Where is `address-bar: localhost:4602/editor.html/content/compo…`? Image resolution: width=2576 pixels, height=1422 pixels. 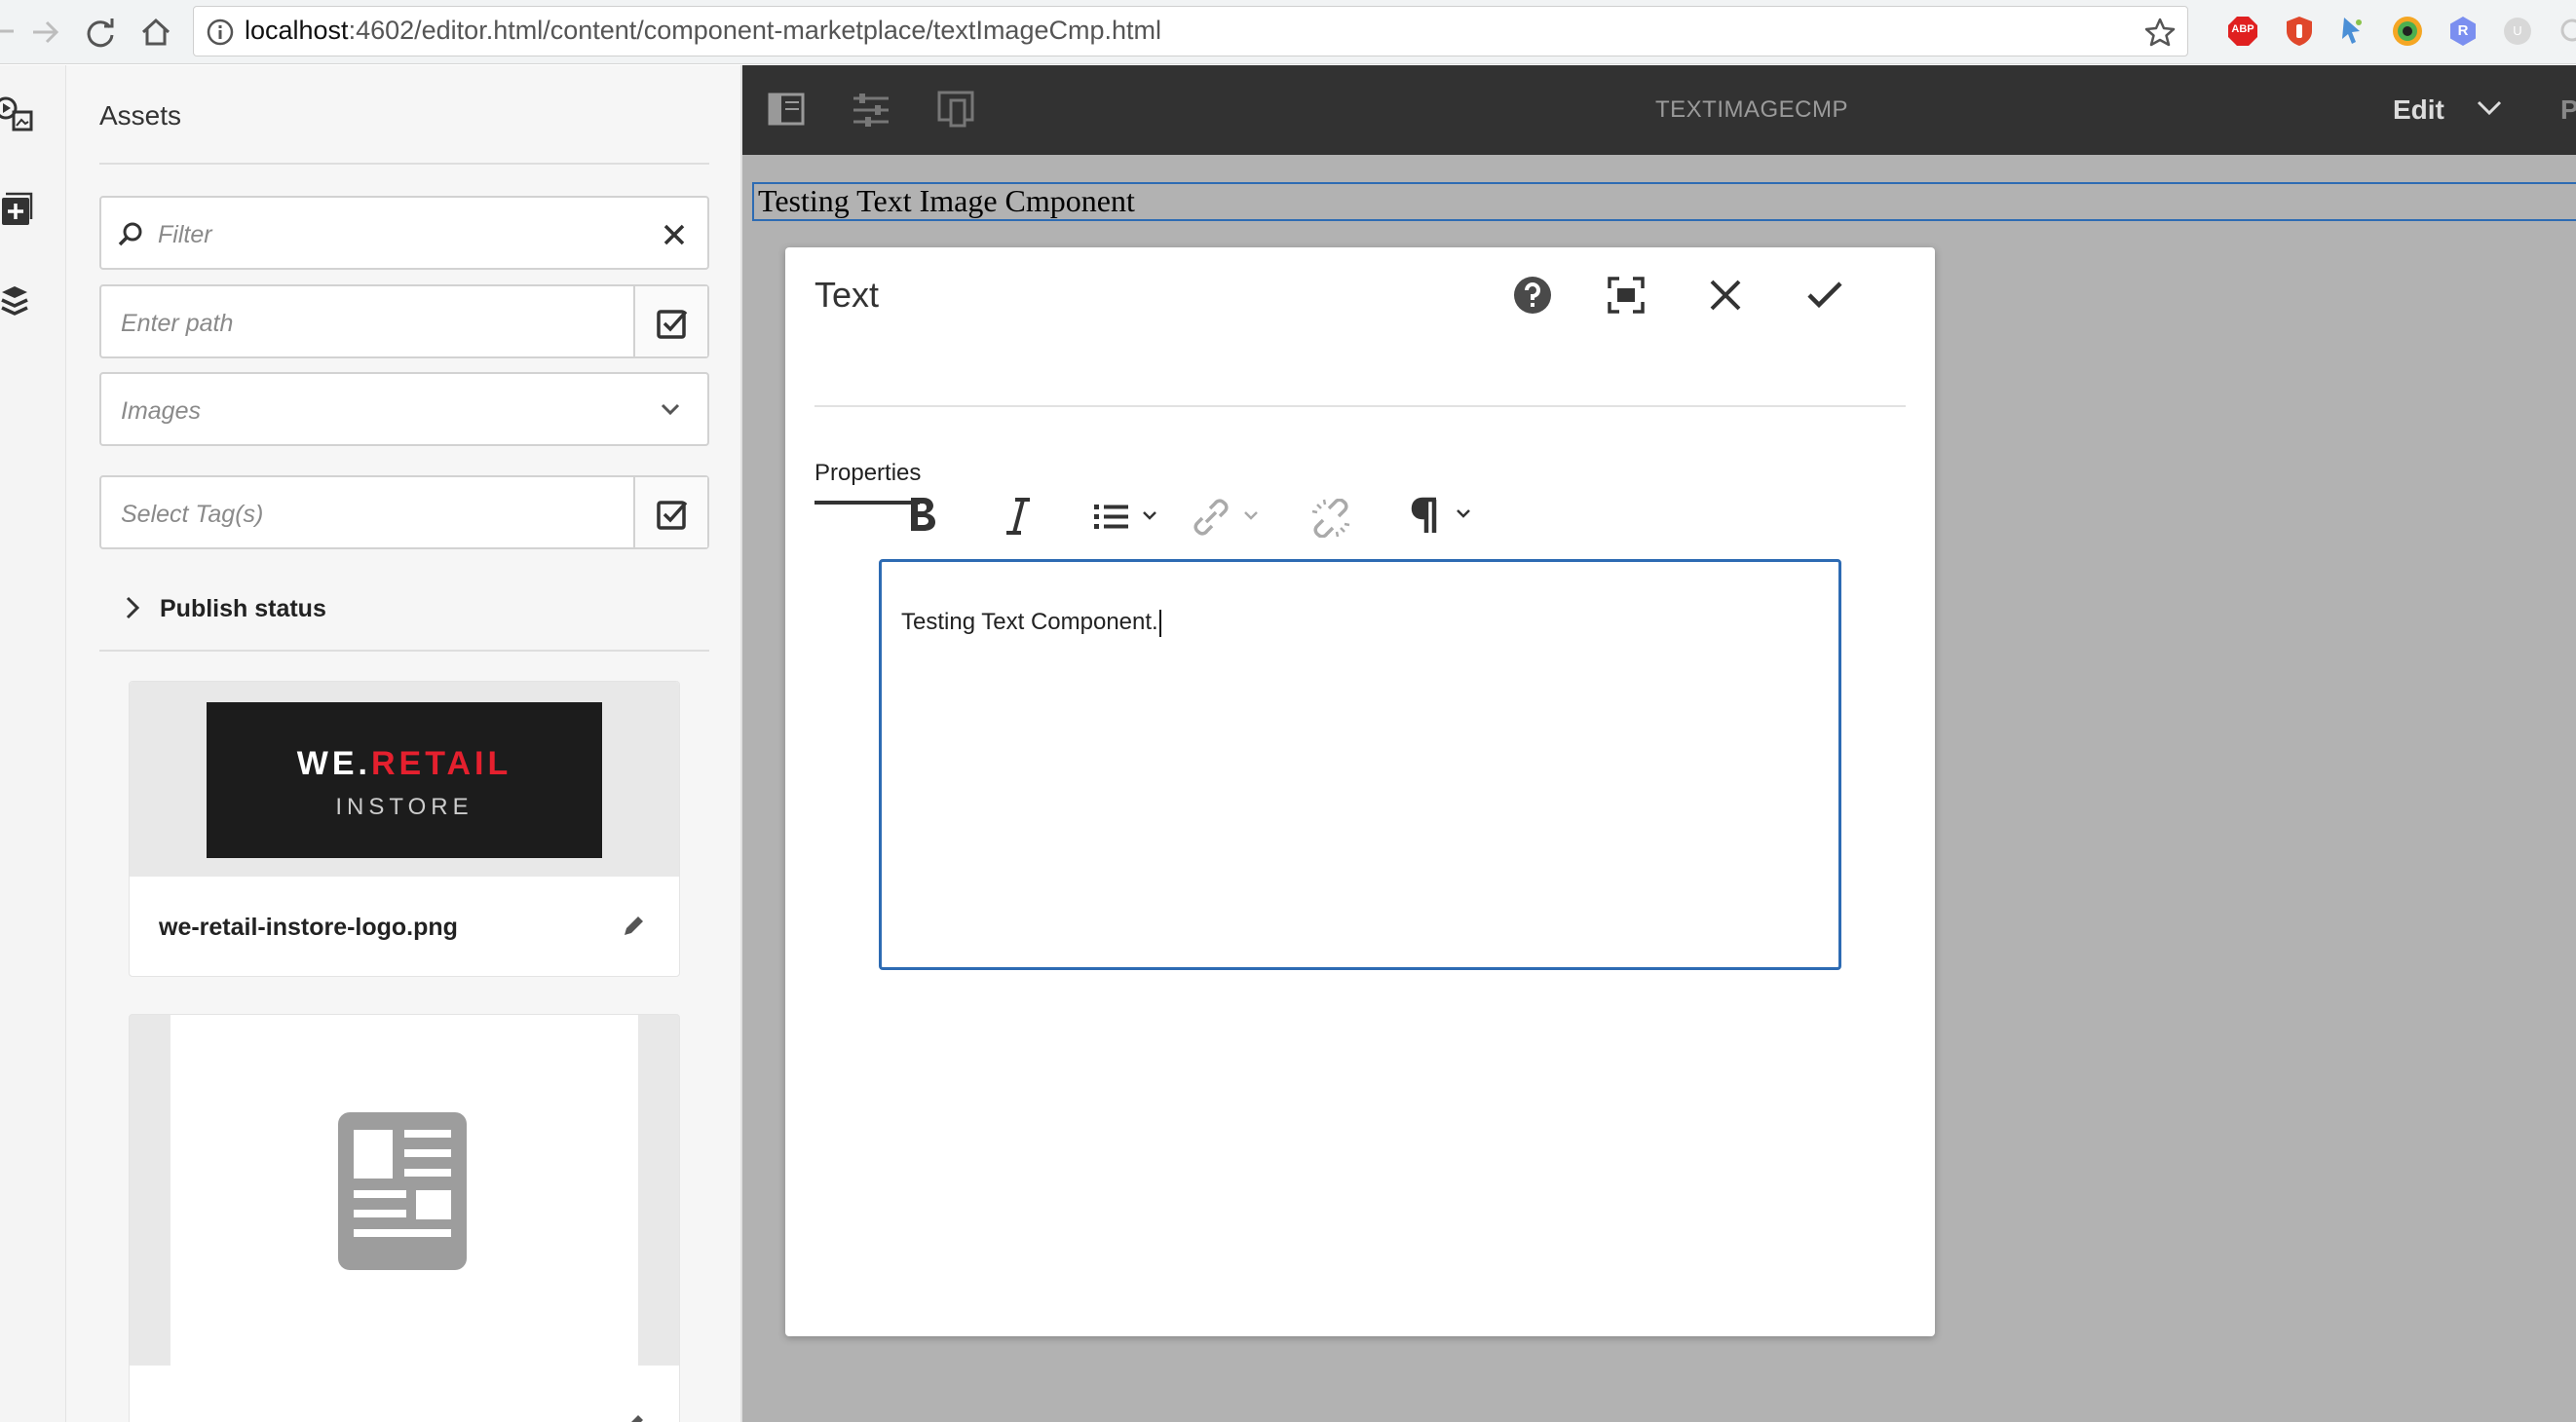 address-bar: localhost:4602/editor.html/content/compo… is located at coordinates (1190, 31).